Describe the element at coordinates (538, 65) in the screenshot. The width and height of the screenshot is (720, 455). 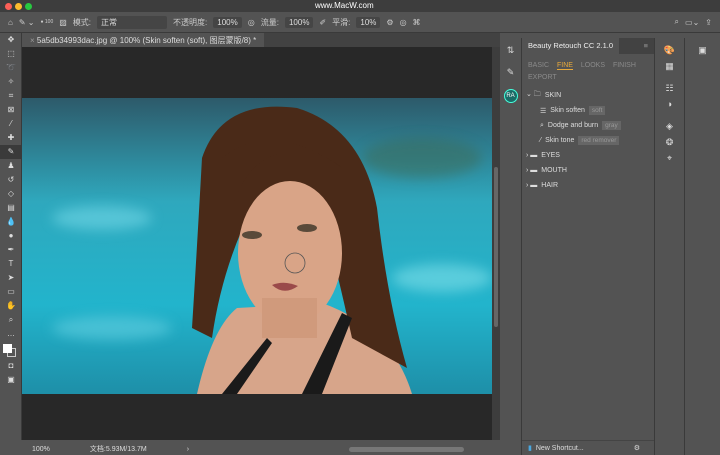
I see `tab-basic: BASIC` at that location.